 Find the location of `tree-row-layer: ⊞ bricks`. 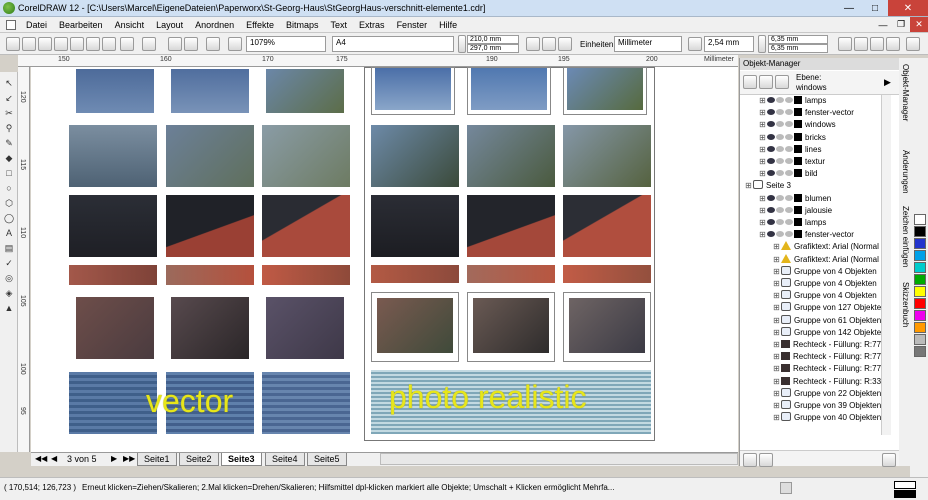

tree-row-layer: ⊞ bricks is located at coordinates (783, 138).